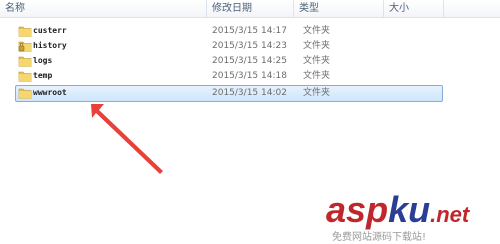 The width and height of the screenshot is (500, 244). What do you see at coordinates (50, 30) in the screenshot?
I see `file-name: custerr` at bounding box center [50, 30].